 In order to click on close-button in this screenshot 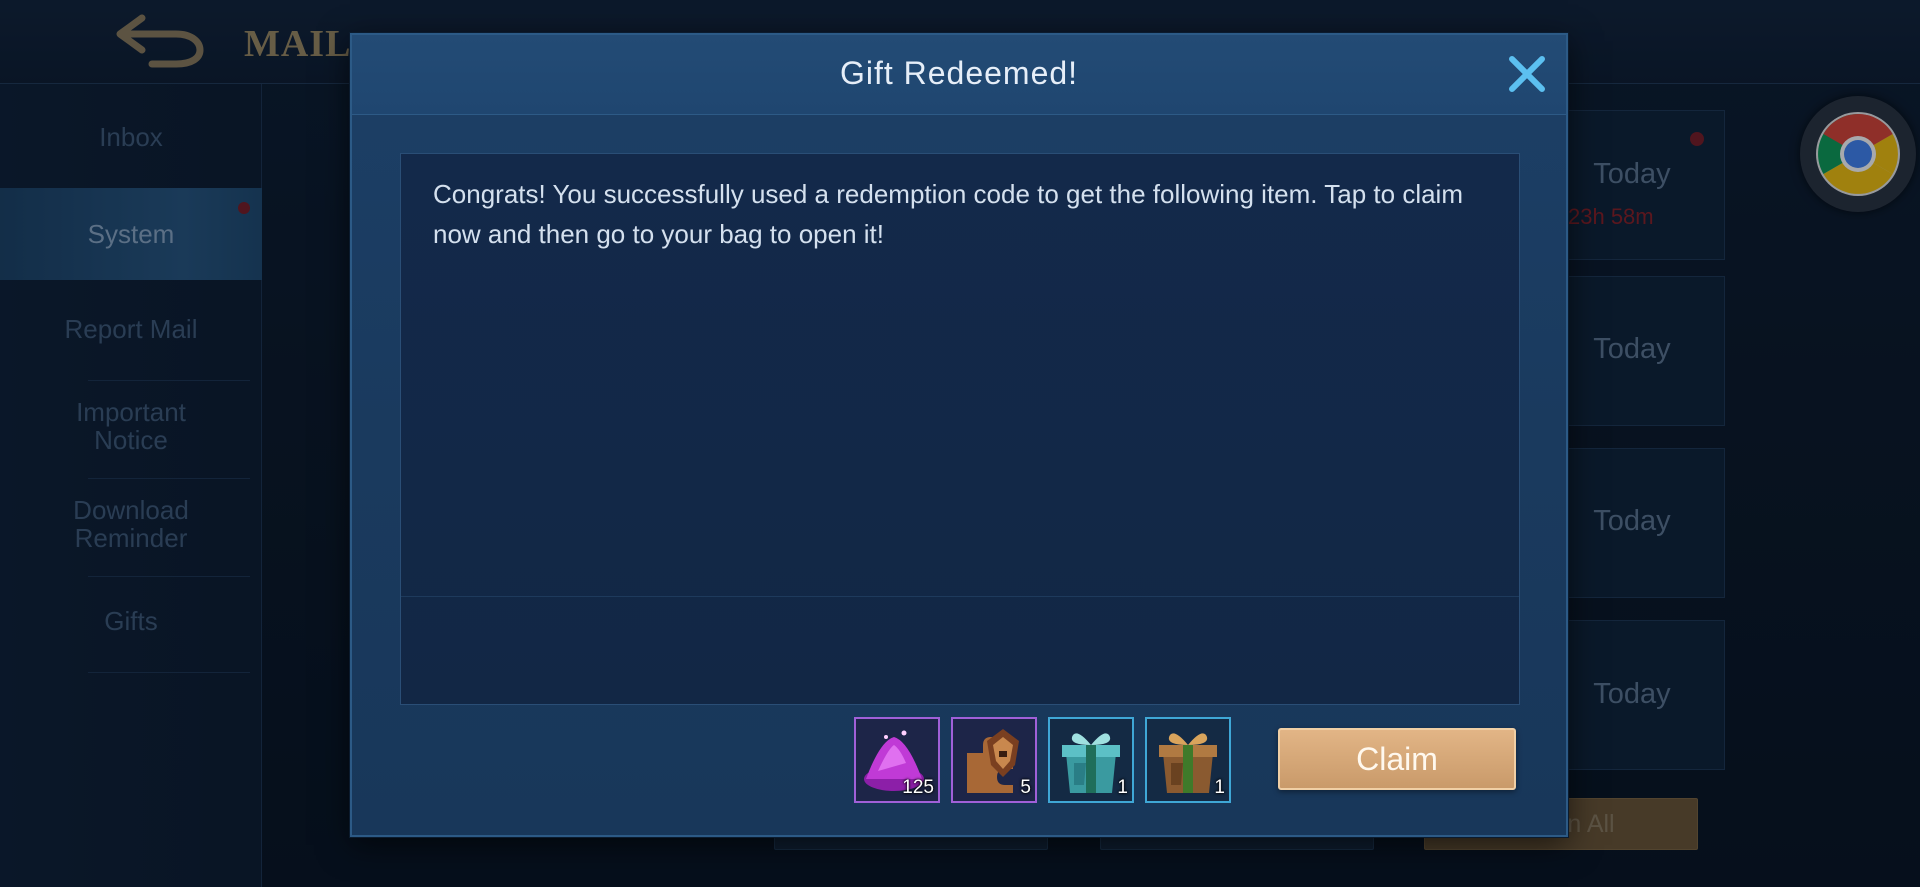, I will do `click(1527, 74)`.